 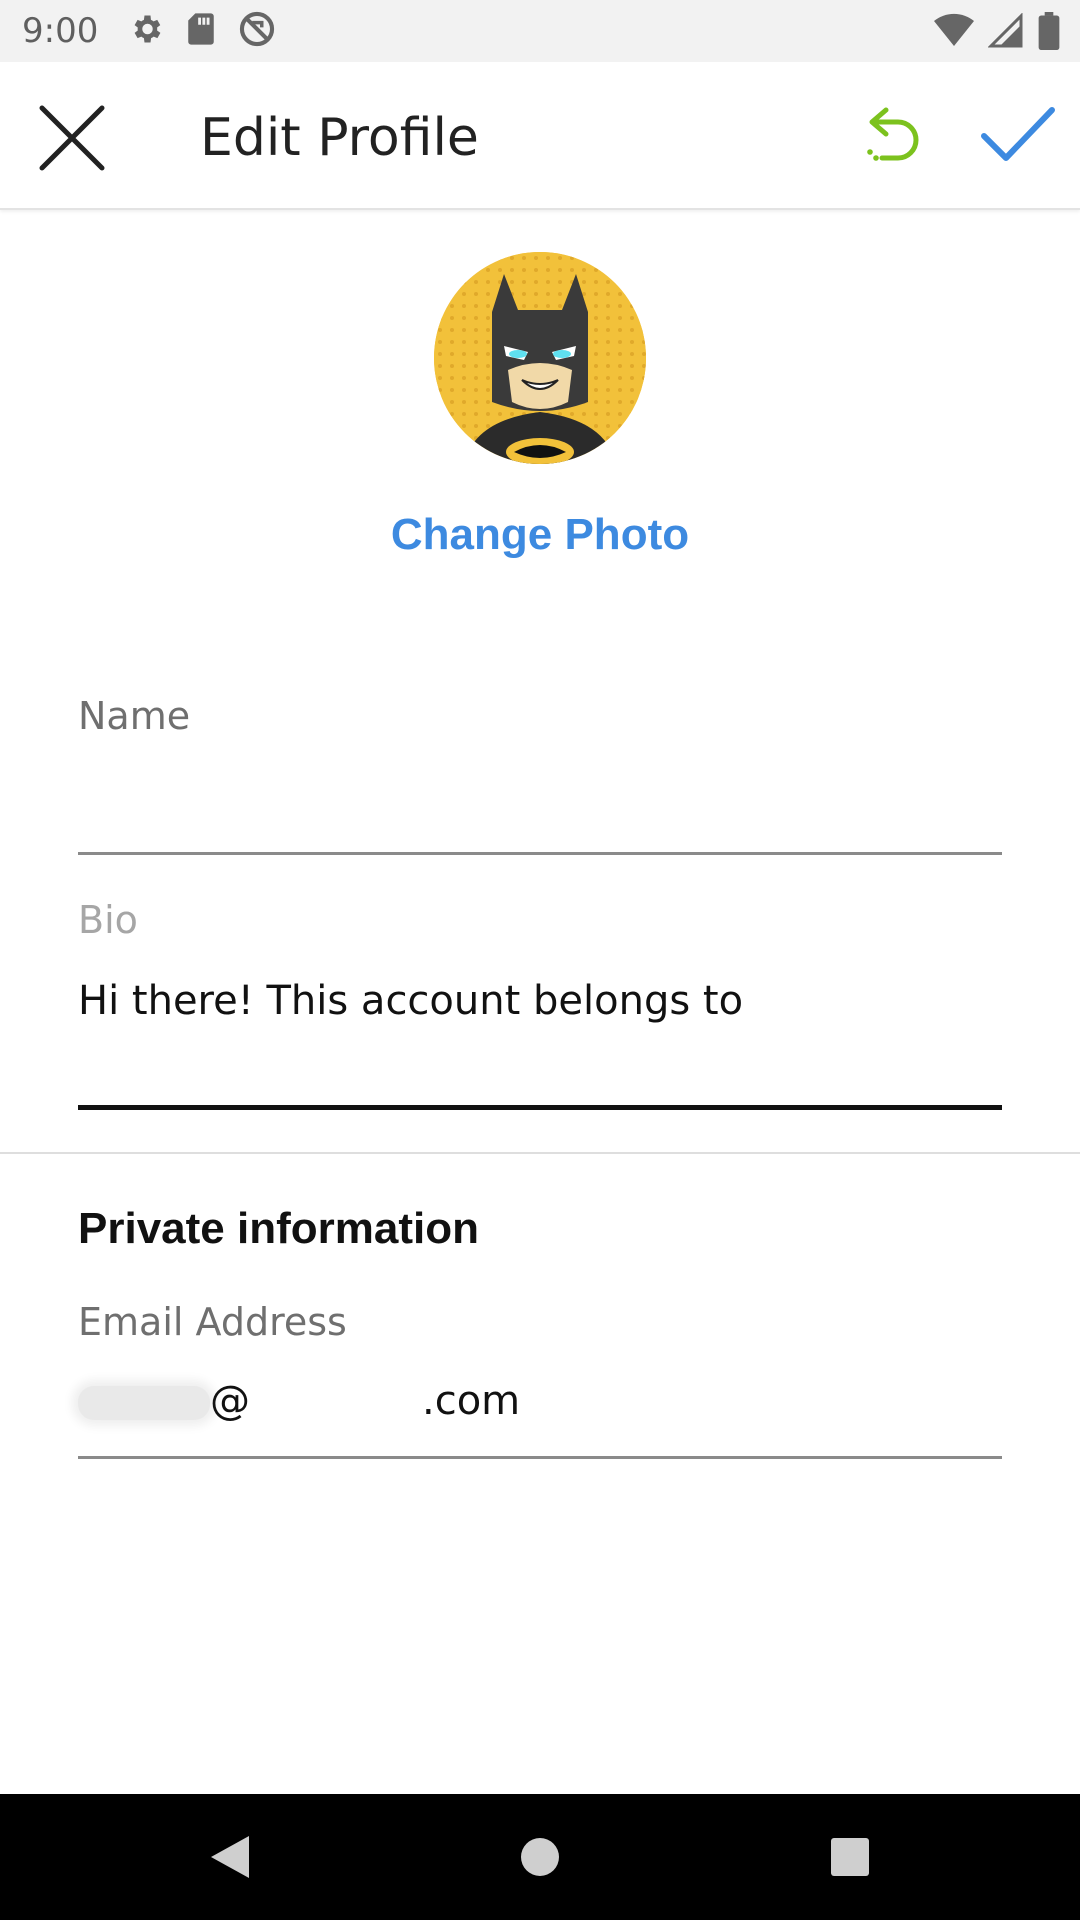 I want to click on app-bar: Edit Profile, so click(x=540, y=136).